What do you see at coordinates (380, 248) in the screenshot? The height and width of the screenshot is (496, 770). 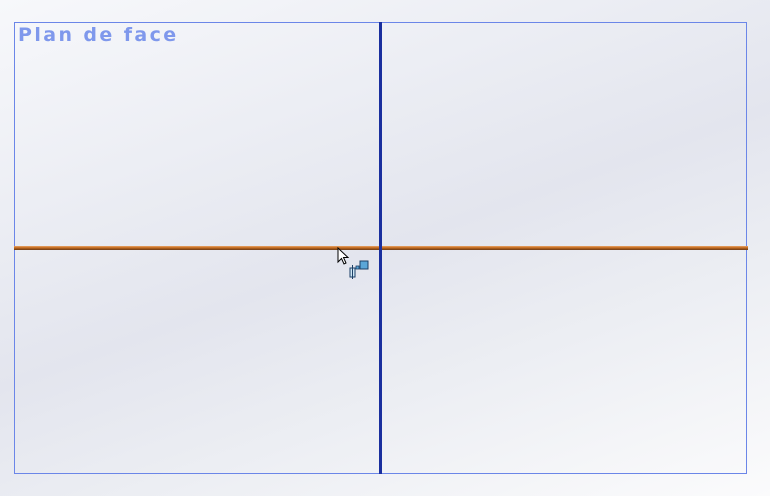 I see `vertical-origin-axis` at bounding box center [380, 248].